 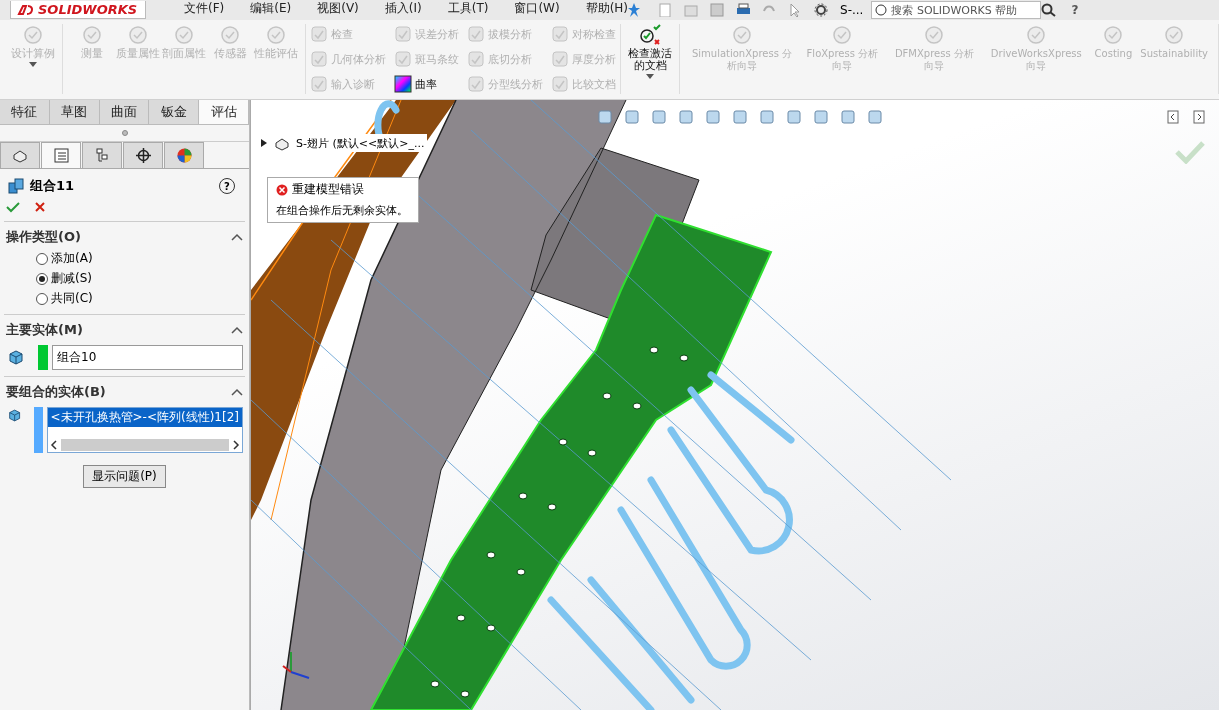 What do you see at coordinates (144, 417) in the screenshot?
I see `list-item: <未开孔换热管>-<阵列(线性)1[2]` at bounding box center [144, 417].